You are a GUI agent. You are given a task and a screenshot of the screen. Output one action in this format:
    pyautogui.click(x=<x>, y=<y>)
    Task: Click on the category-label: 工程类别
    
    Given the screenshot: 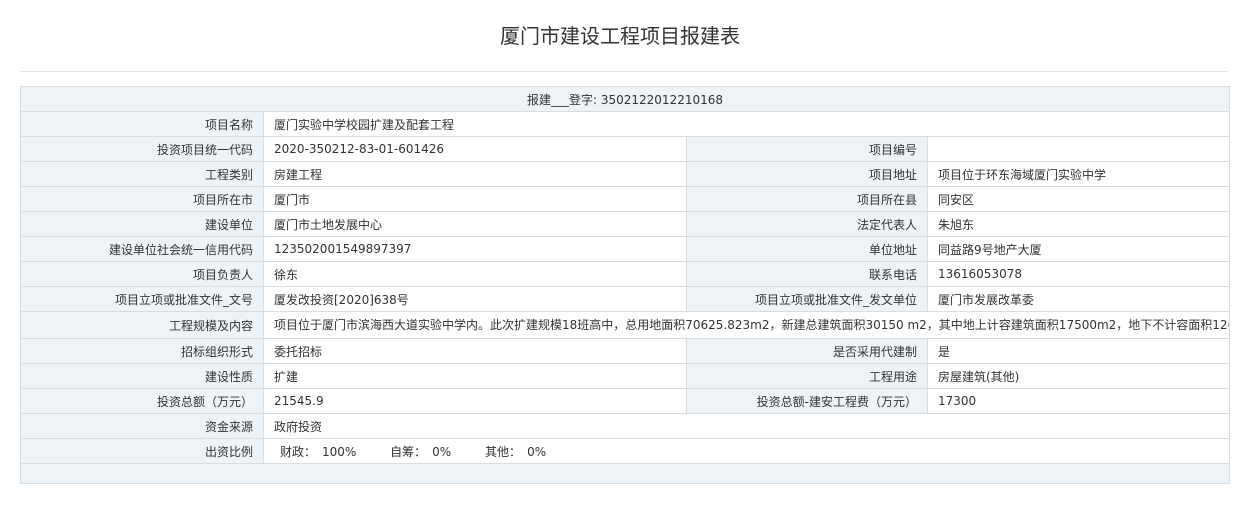 What is the action you would take?
    pyautogui.click(x=142, y=174)
    